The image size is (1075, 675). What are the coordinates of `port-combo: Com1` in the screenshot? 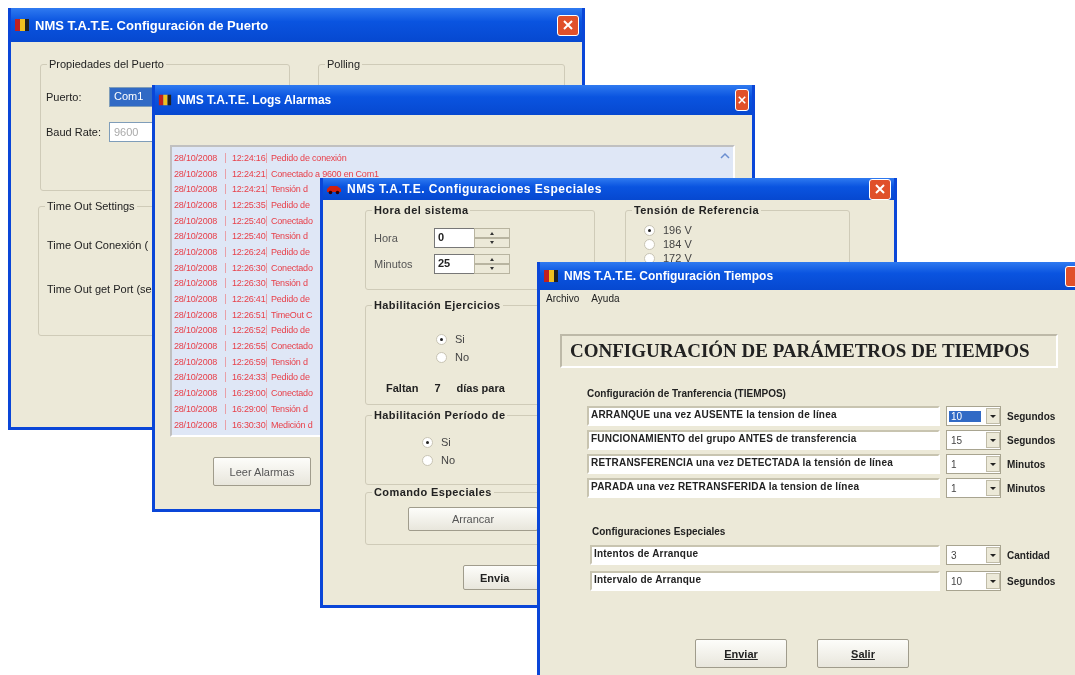 It's located at (131, 97).